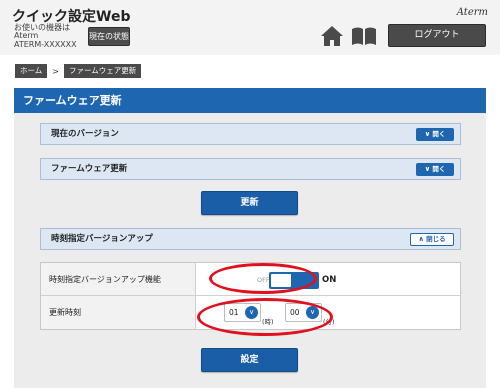 The width and height of the screenshot is (500, 388). Describe the element at coordinates (250, 100) in the screenshot. I see `page-title: ファームウェア更新` at that location.